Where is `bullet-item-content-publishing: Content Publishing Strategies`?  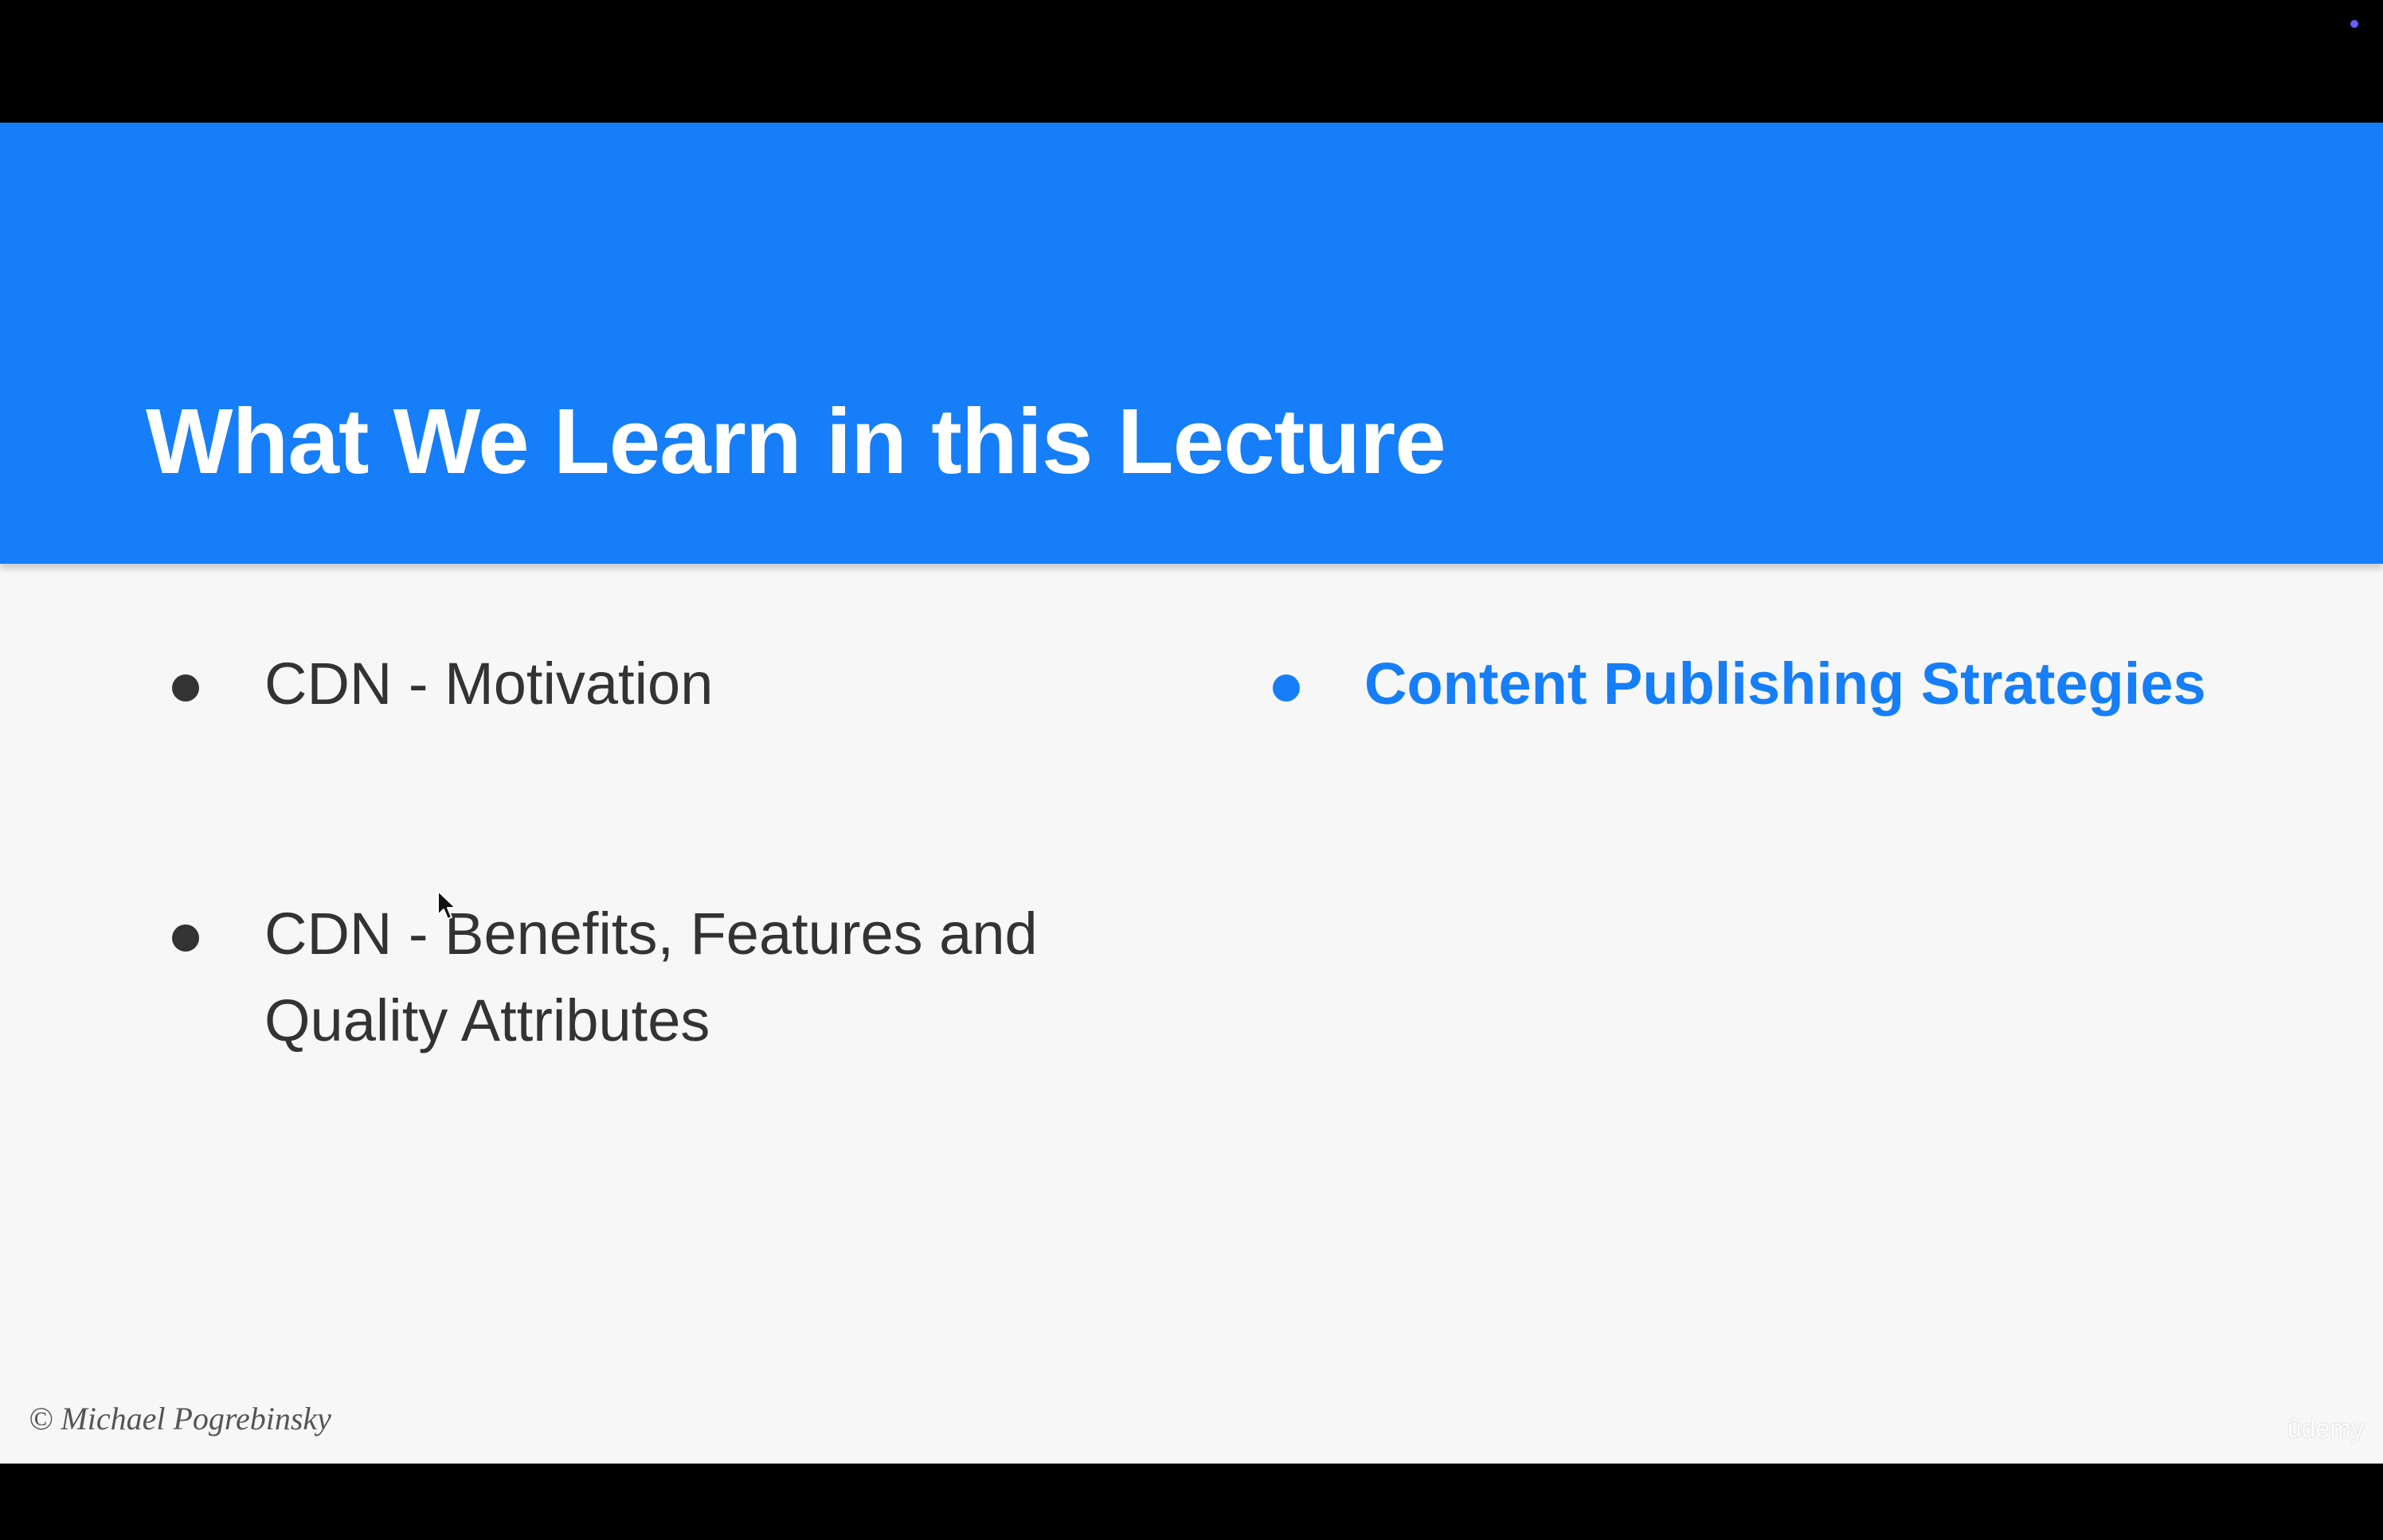
bullet-item-content-publishing: Content Publishing Strategies is located at coordinates (1842, 683).